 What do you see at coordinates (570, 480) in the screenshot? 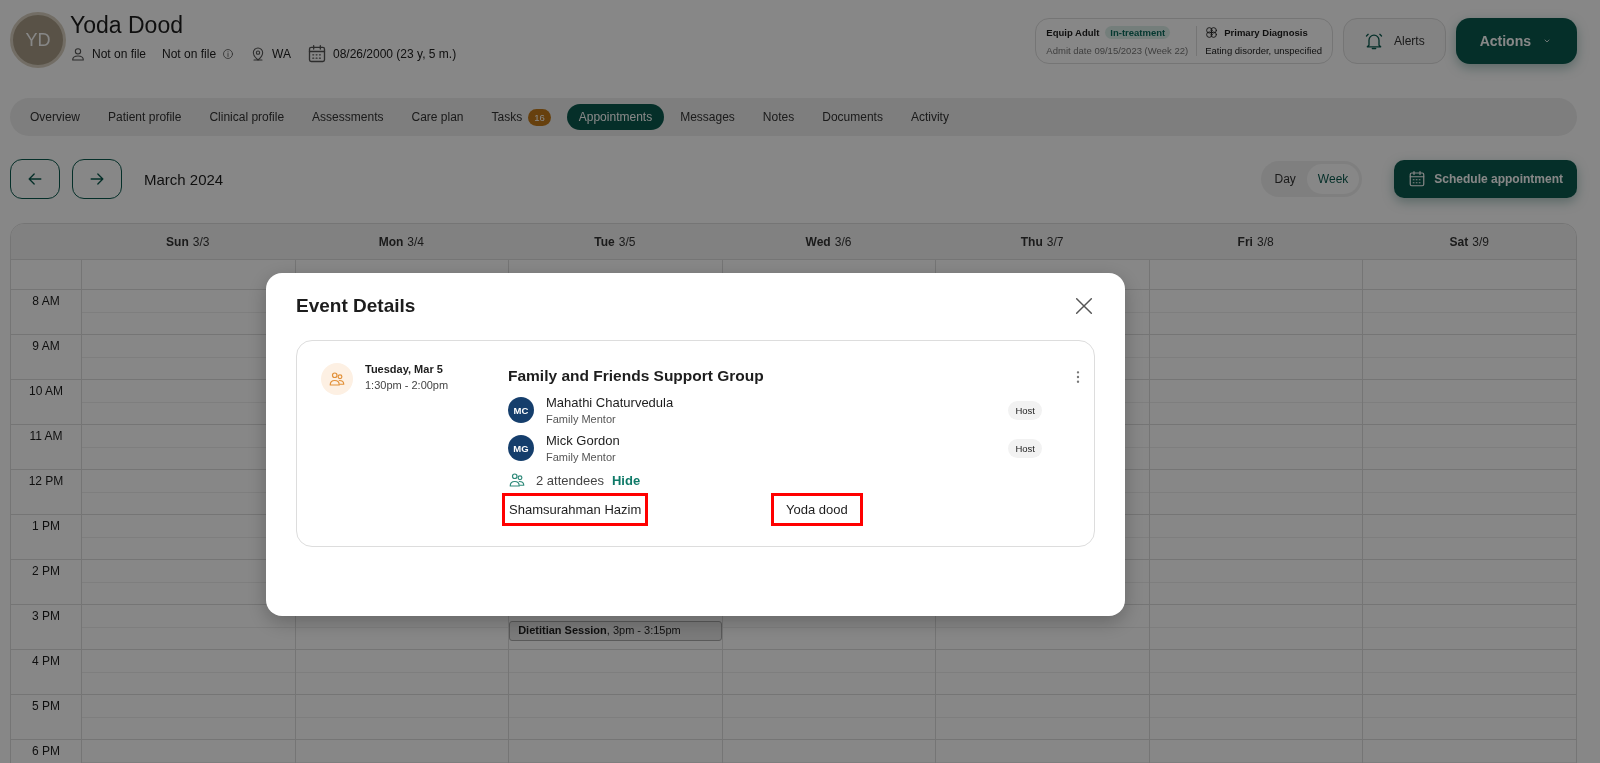
I see `attendee-count: 2 attendees` at bounding box center [570, 480].